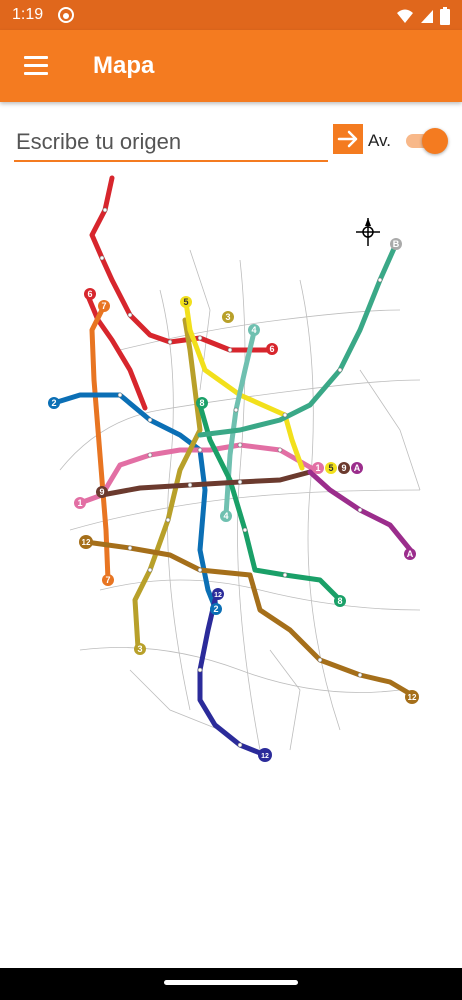 The height and width of the screenshot is (1000, 462). What do you see at coordinates (435, 141) in the screenshot?
I see `toggle-thumb` at bounding box center [435, 141].